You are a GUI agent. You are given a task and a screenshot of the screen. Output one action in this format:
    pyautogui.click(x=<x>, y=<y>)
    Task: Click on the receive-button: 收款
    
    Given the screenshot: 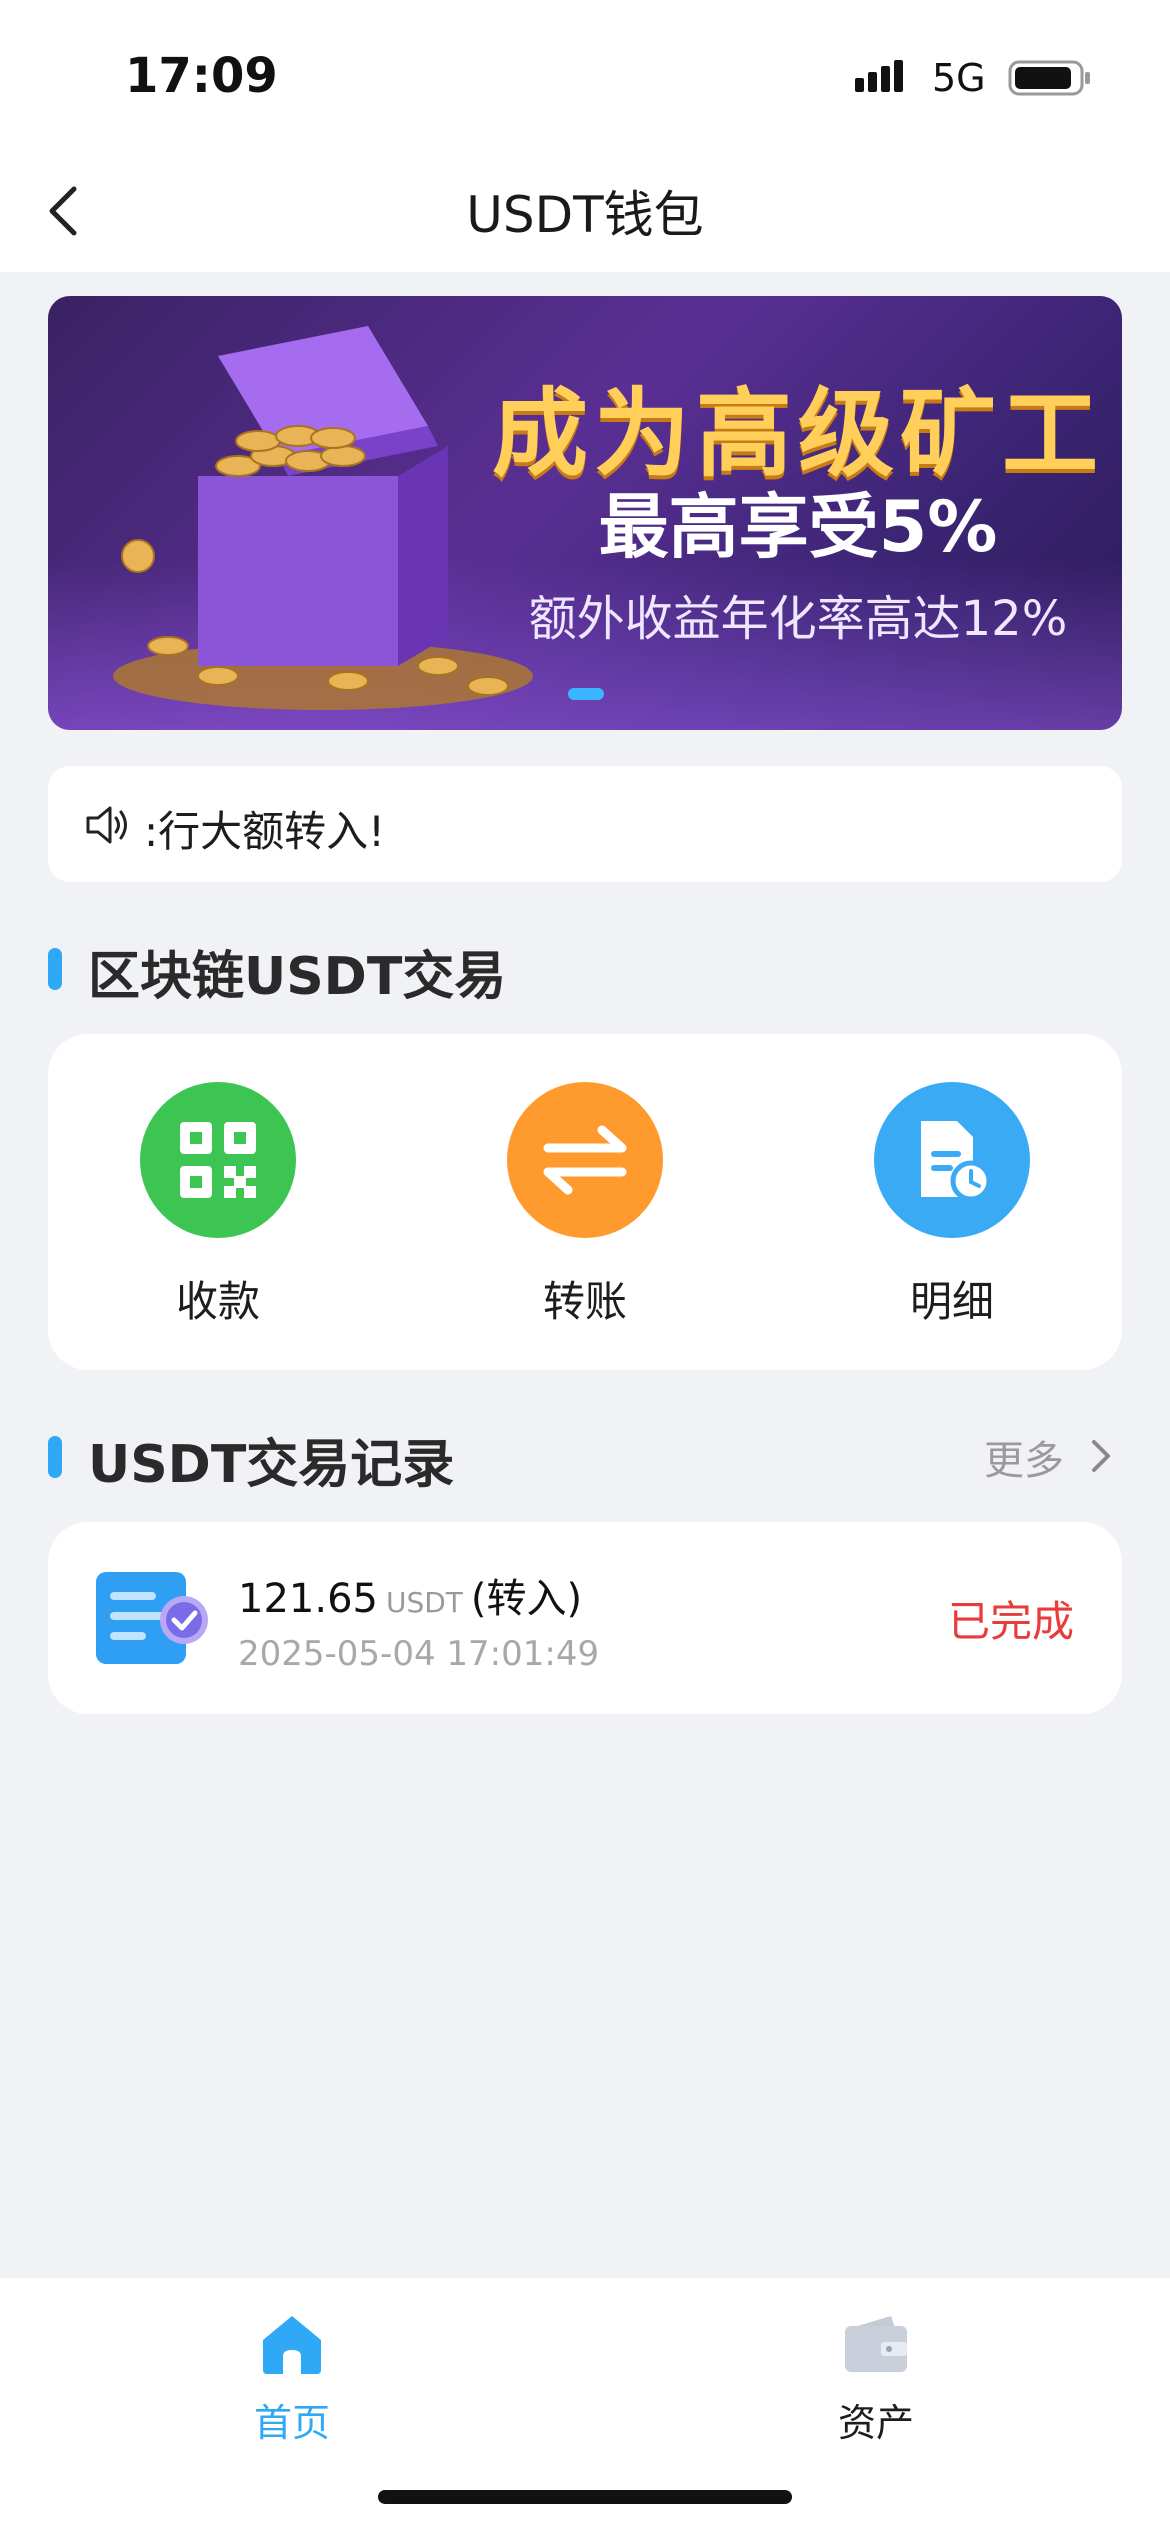 What is the action you would take?
    pyautogui.click(x=218, y=1205)
    